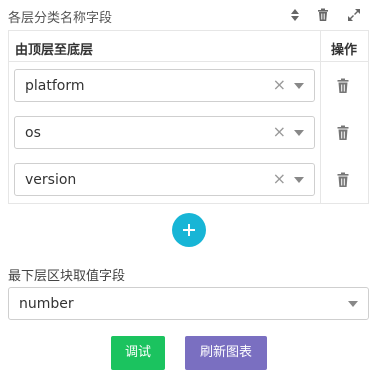 This screenshot has height=384, width=382. Describe the element at coordinates (188, 303) in the screenshot. I see `bottom-field-select: number` at that location.